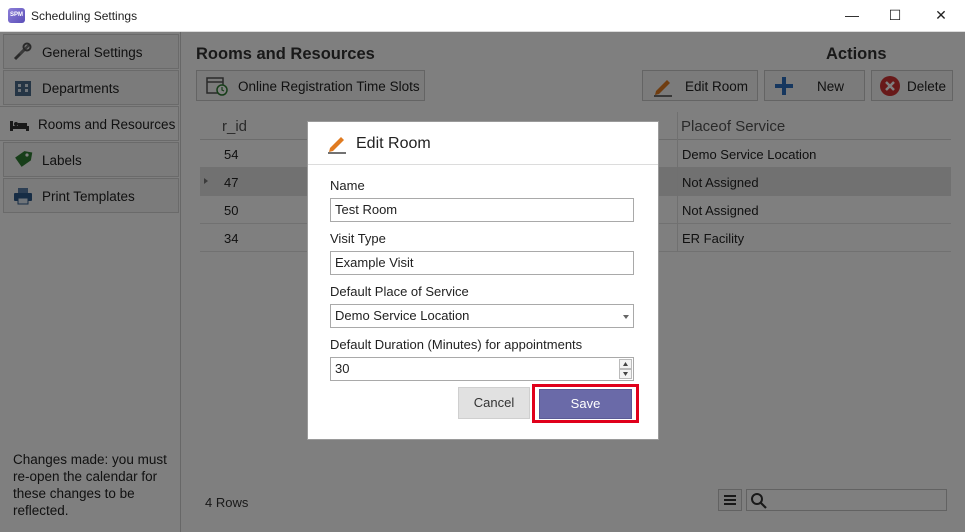  Describe the element at coordinates (482, 369) in the screenshot. I see `duration-stepper: 30` at that location.